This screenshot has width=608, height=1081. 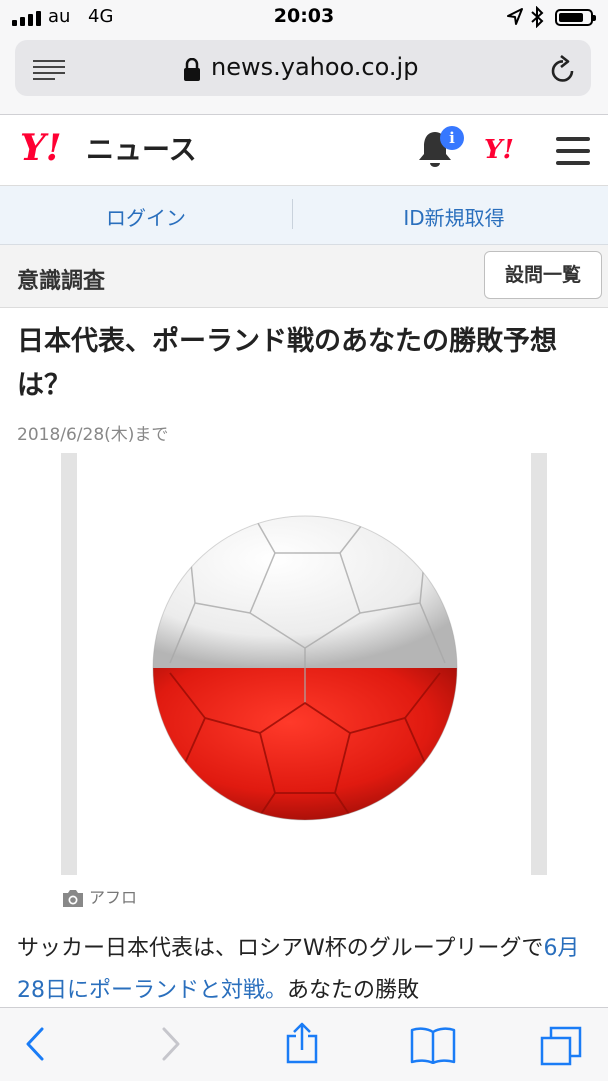 I want to click on photo-credit: アフロ, so click(x=99, y=896).